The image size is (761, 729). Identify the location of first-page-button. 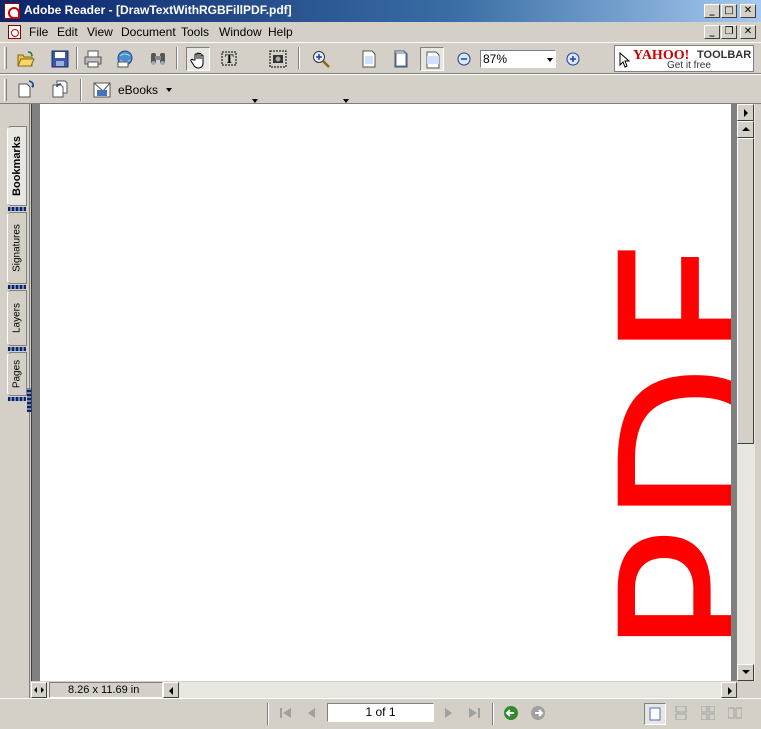
(286, 713).